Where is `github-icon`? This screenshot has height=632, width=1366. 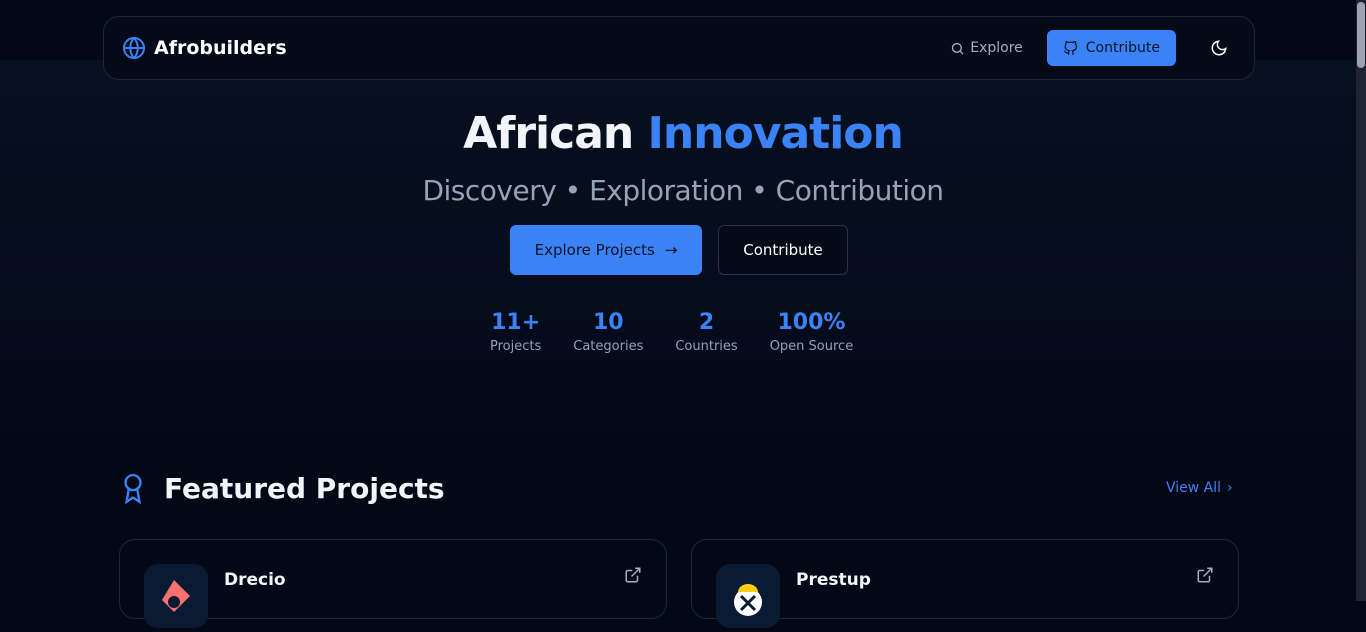
github-icon is located at coordinates (1070, 47).